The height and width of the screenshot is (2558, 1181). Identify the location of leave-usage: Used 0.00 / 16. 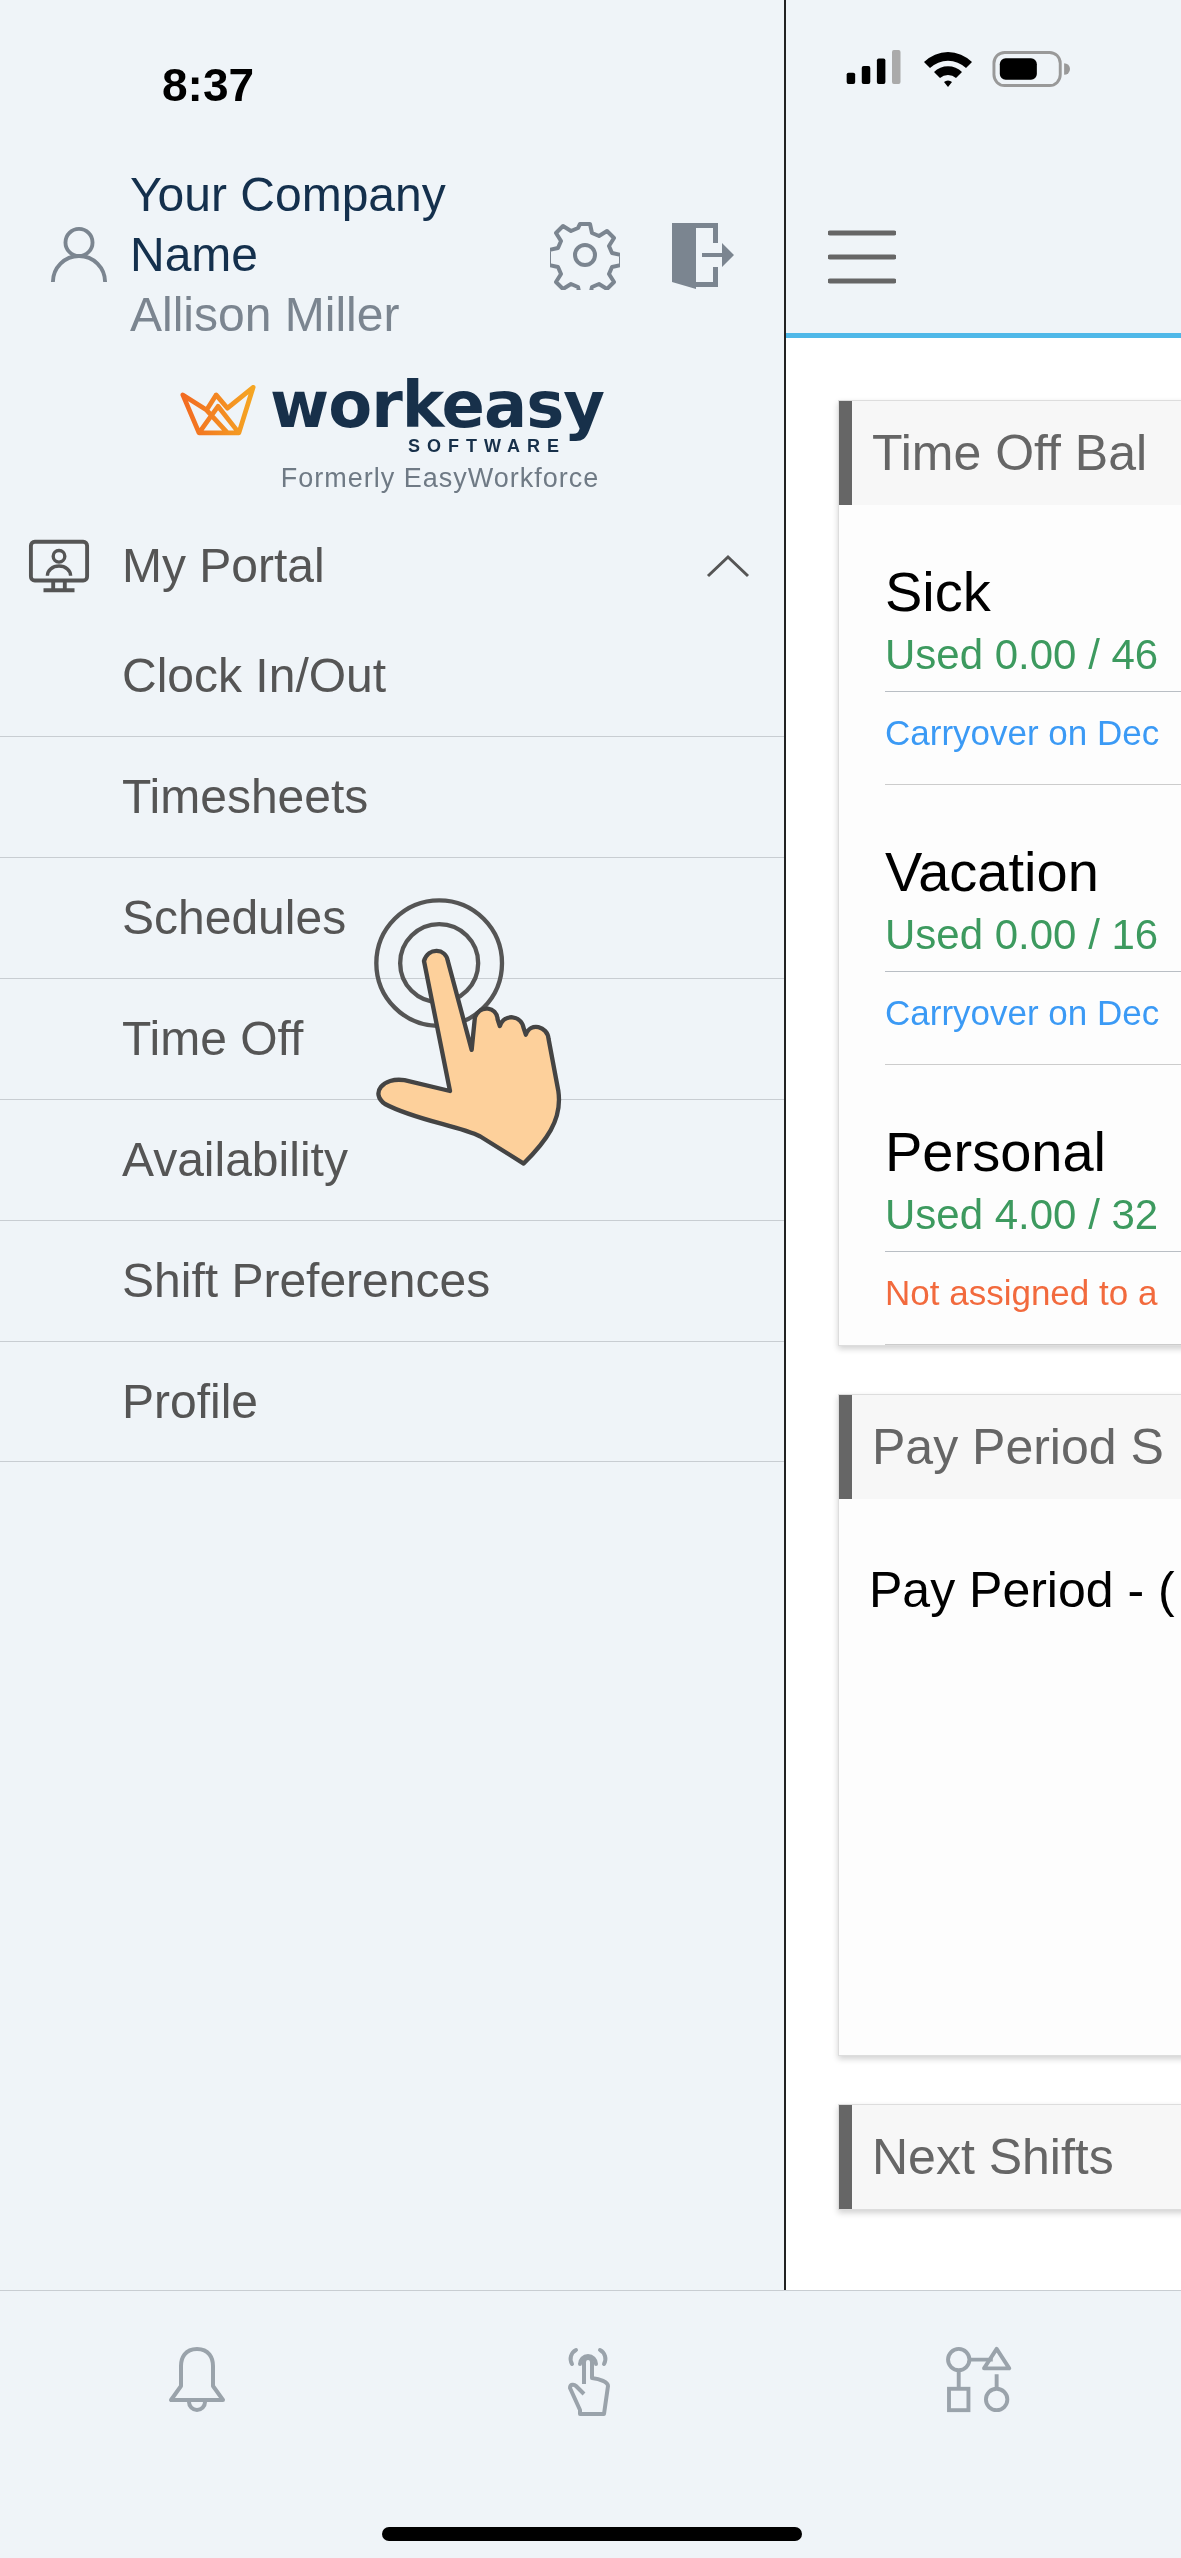
(1033, 939).